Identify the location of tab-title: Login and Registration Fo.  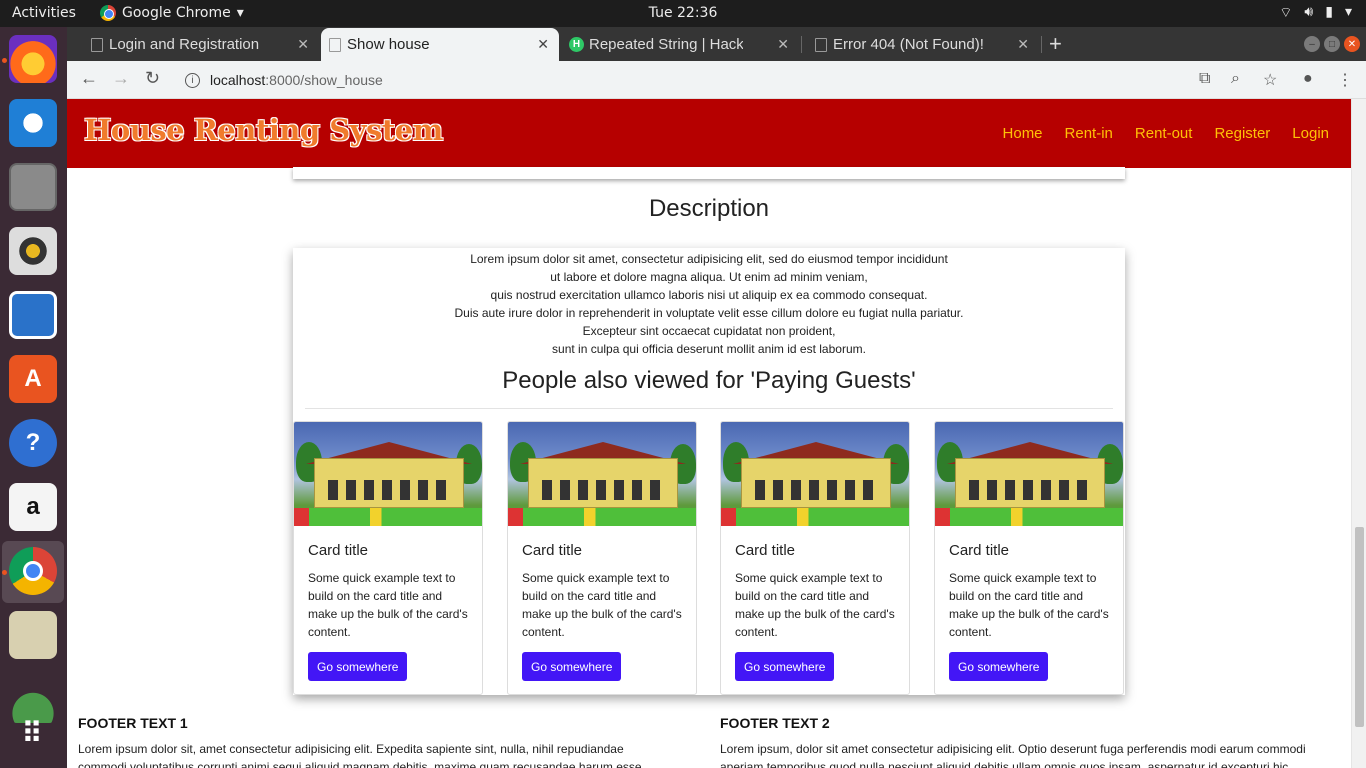
(186, 44).